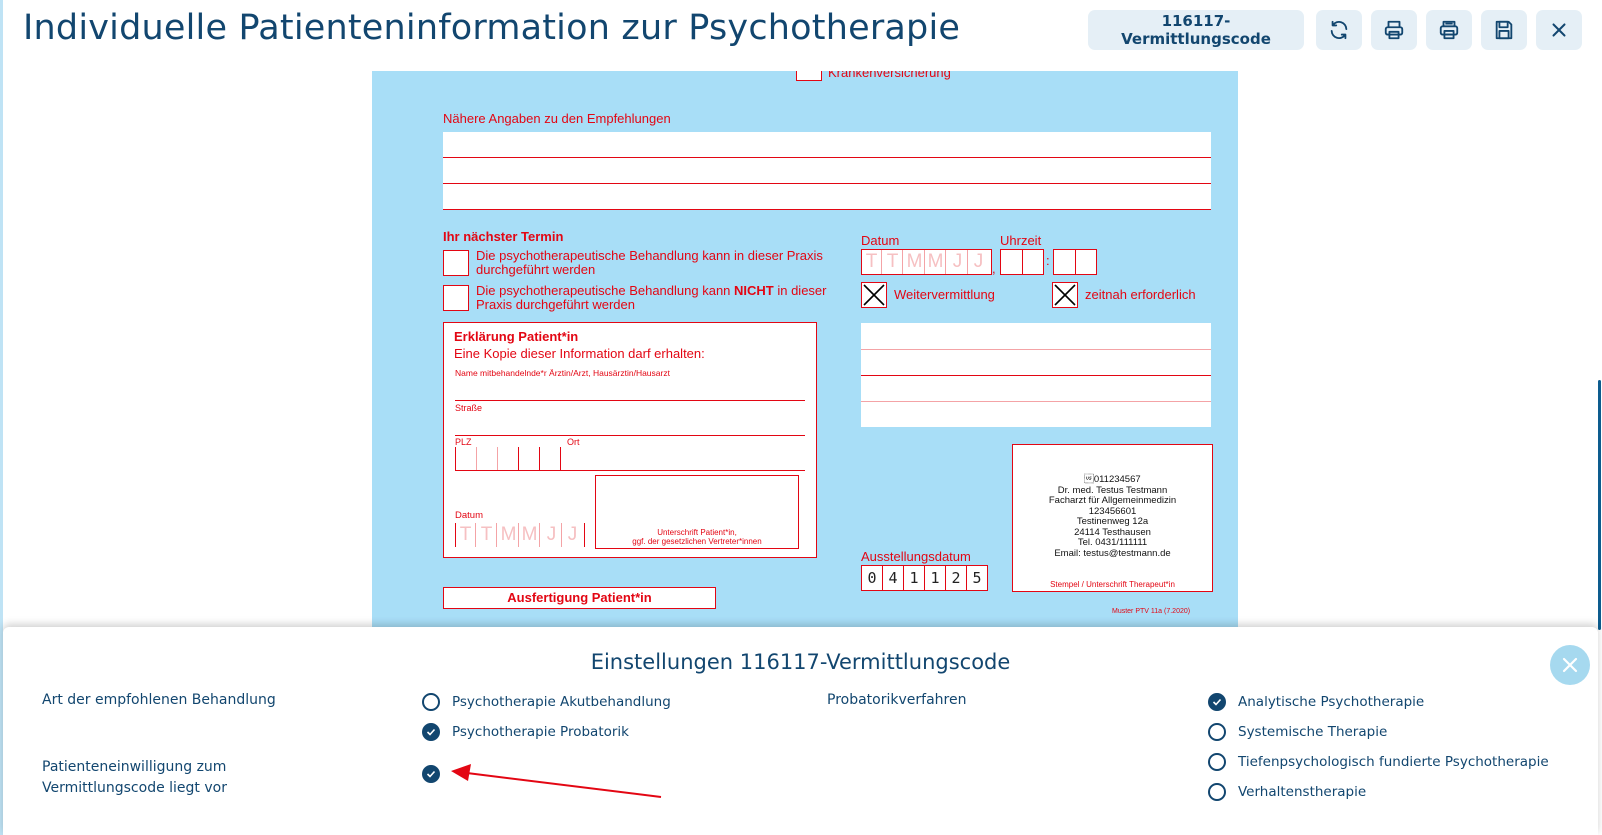  Describe the element at coordinates (456, 298) in the screenshot. I see `behandlung-kann-nicht-checkbox` at that location.